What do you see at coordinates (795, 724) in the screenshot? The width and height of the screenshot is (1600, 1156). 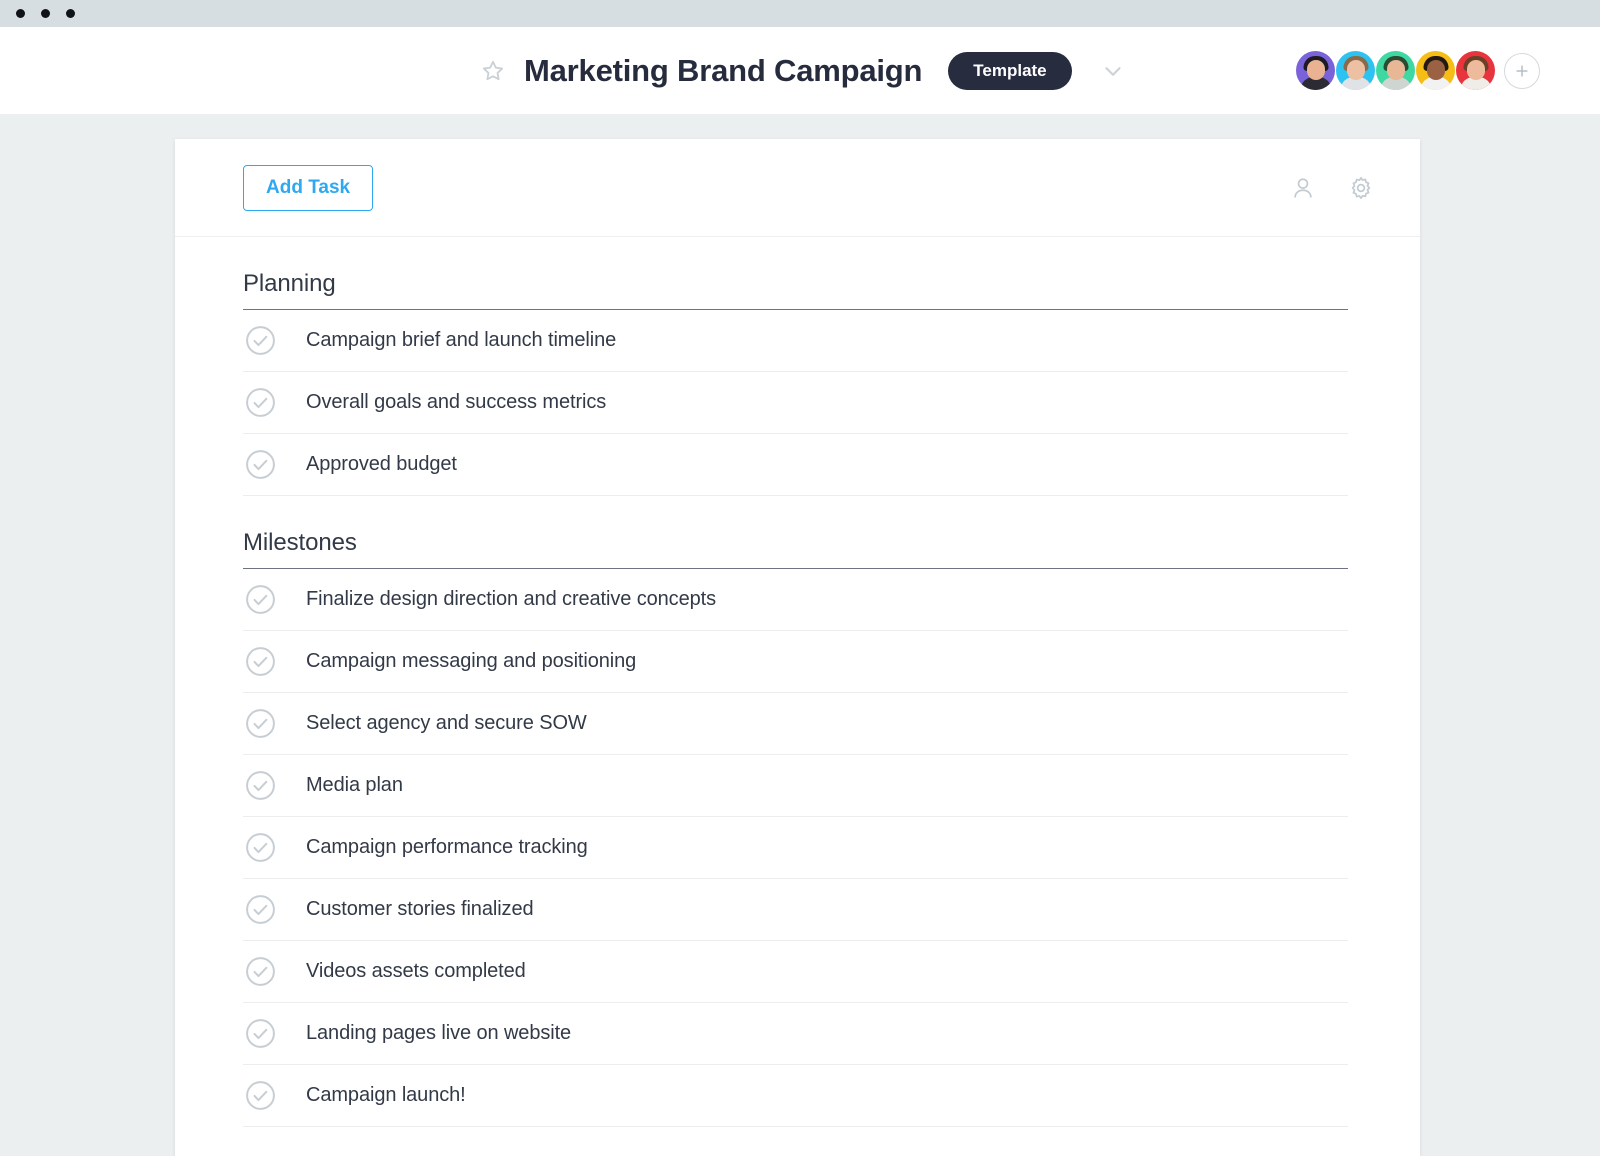 I see `task-row: Select agency and secure SOW` at bounding box center [795, 724].